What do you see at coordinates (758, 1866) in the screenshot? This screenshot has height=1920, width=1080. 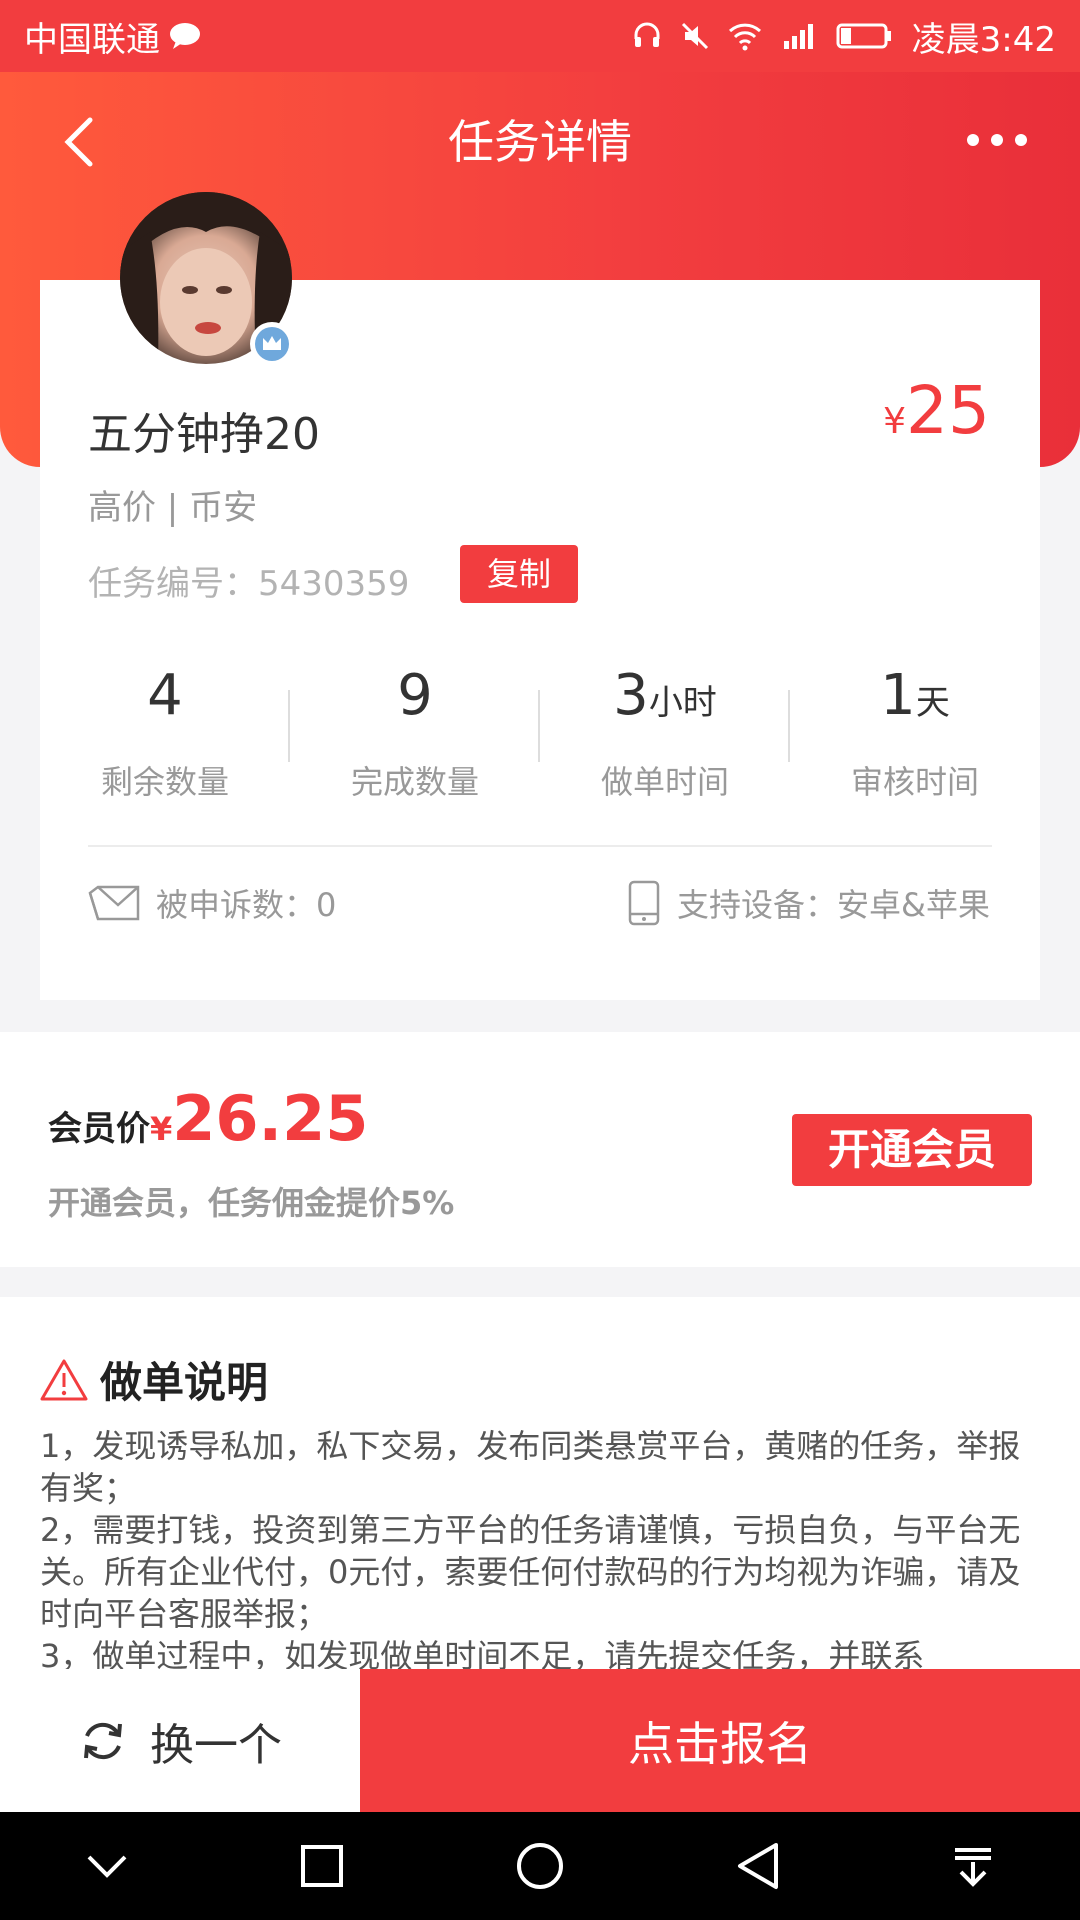 I see `back-triangle-icon` at bounding box center [758, 1866].